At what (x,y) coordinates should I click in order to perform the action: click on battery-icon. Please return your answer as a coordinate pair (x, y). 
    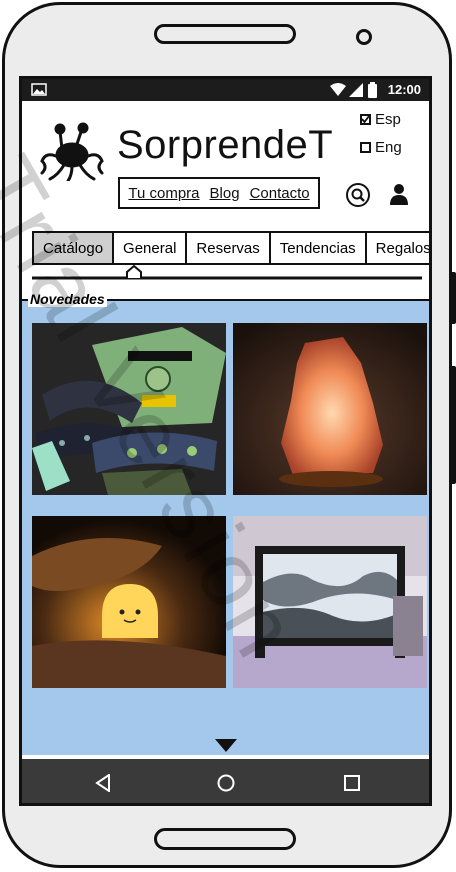
    Looking at the image, I should click on (372, 90).